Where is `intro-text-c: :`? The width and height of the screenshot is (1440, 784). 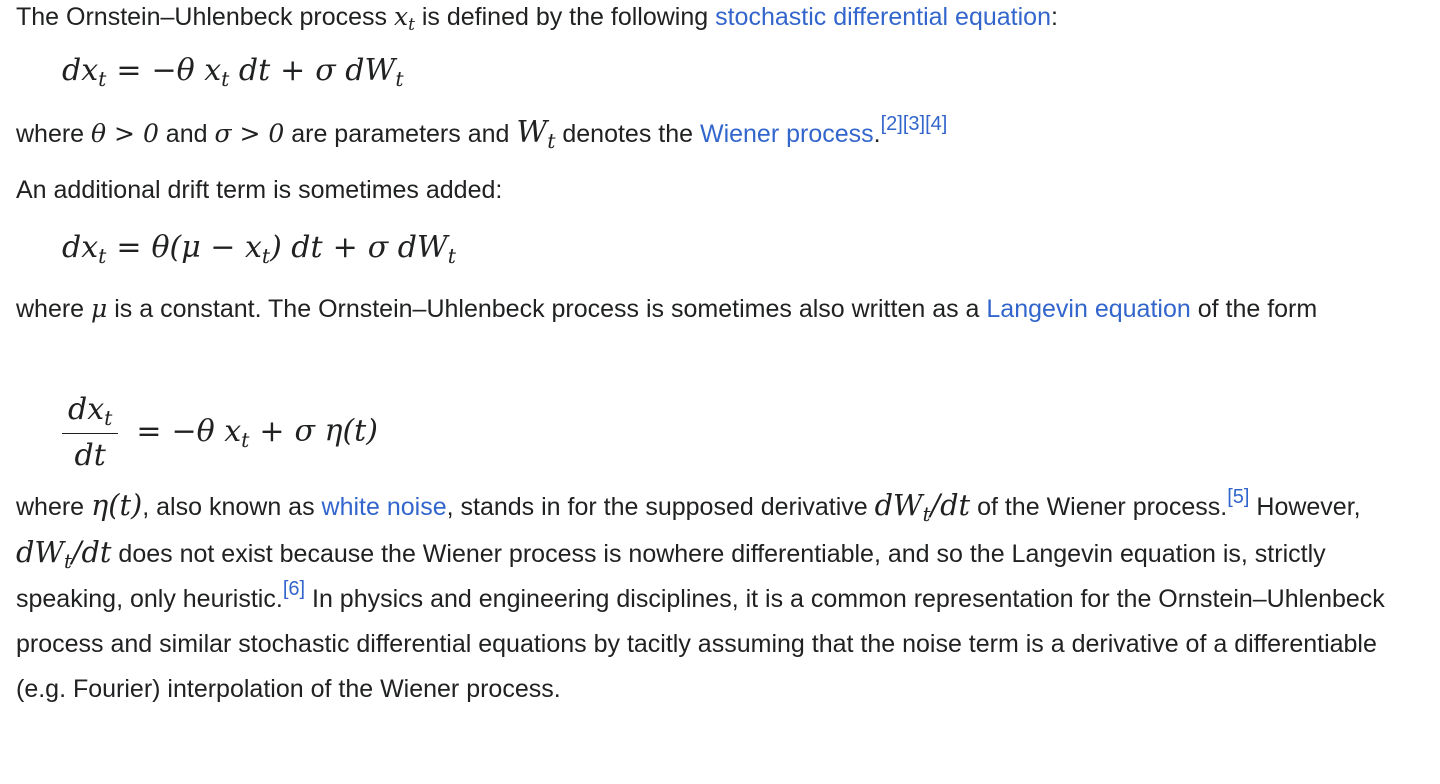 intro-text-c: : is located at coordinates (1054, 17).